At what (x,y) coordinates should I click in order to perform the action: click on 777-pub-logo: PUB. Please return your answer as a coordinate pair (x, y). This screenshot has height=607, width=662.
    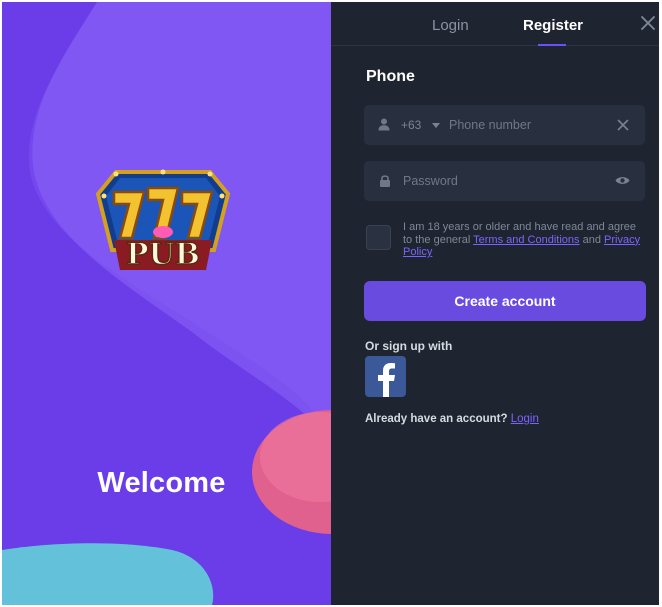
    Looking at the image, I should click on (163, 221).